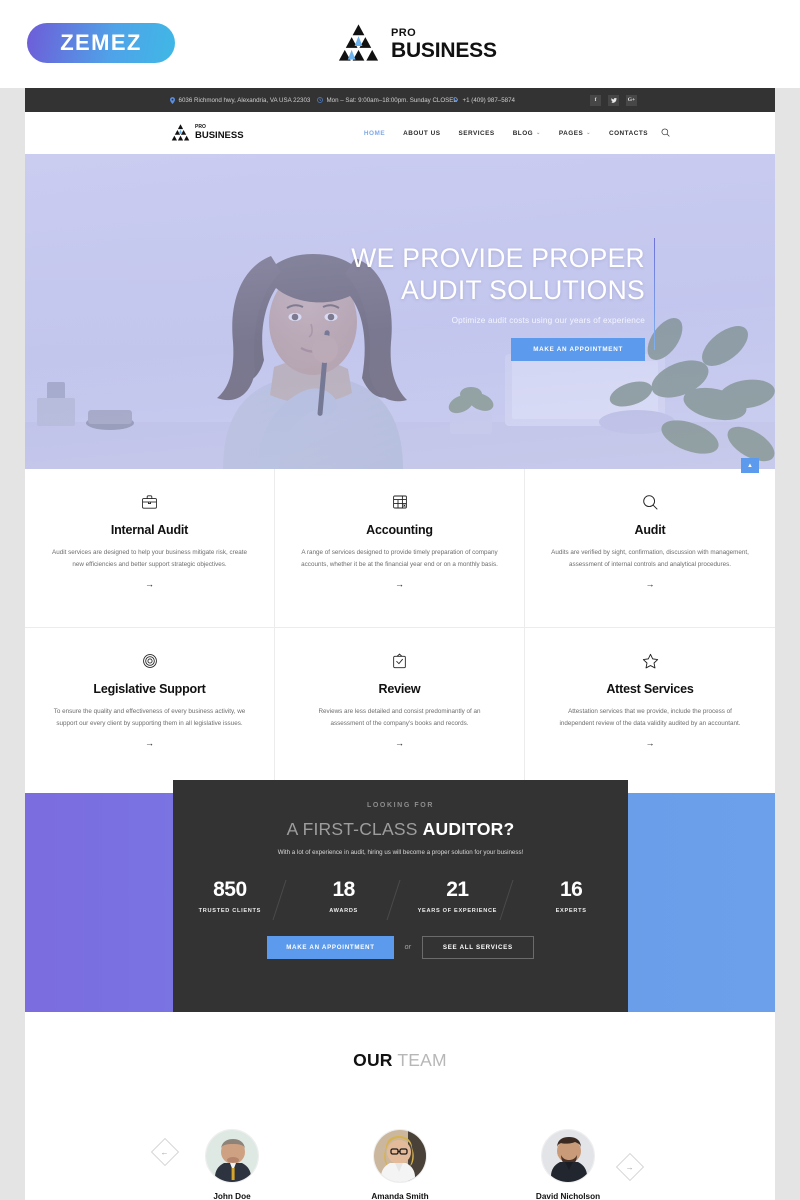 This screenshot has width=800, height=1200. What do you see at coordinates (488, 100) in the screenshot?
I see `phone-text: +1 (409) 987–5874` at bounding box center [488, 100].